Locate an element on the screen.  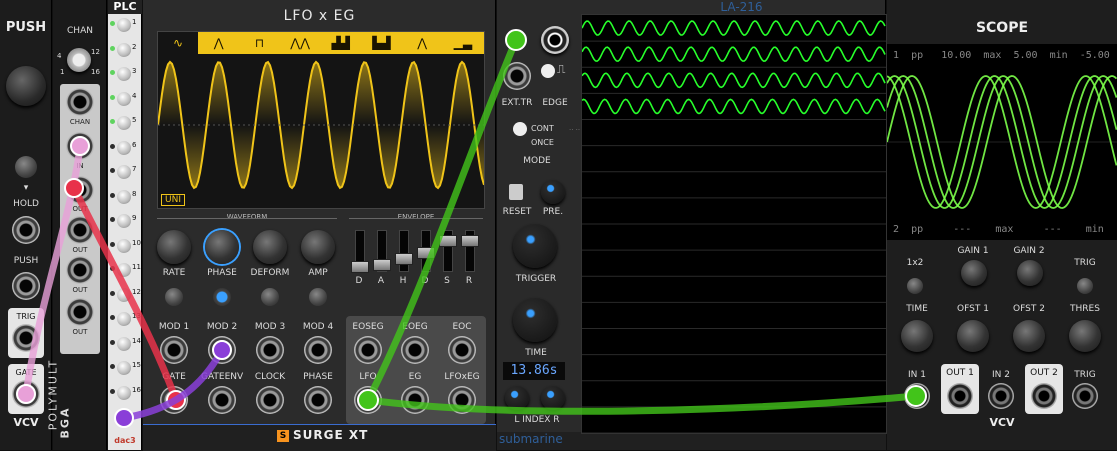
fader-attack is located at coordinates (382, 251).